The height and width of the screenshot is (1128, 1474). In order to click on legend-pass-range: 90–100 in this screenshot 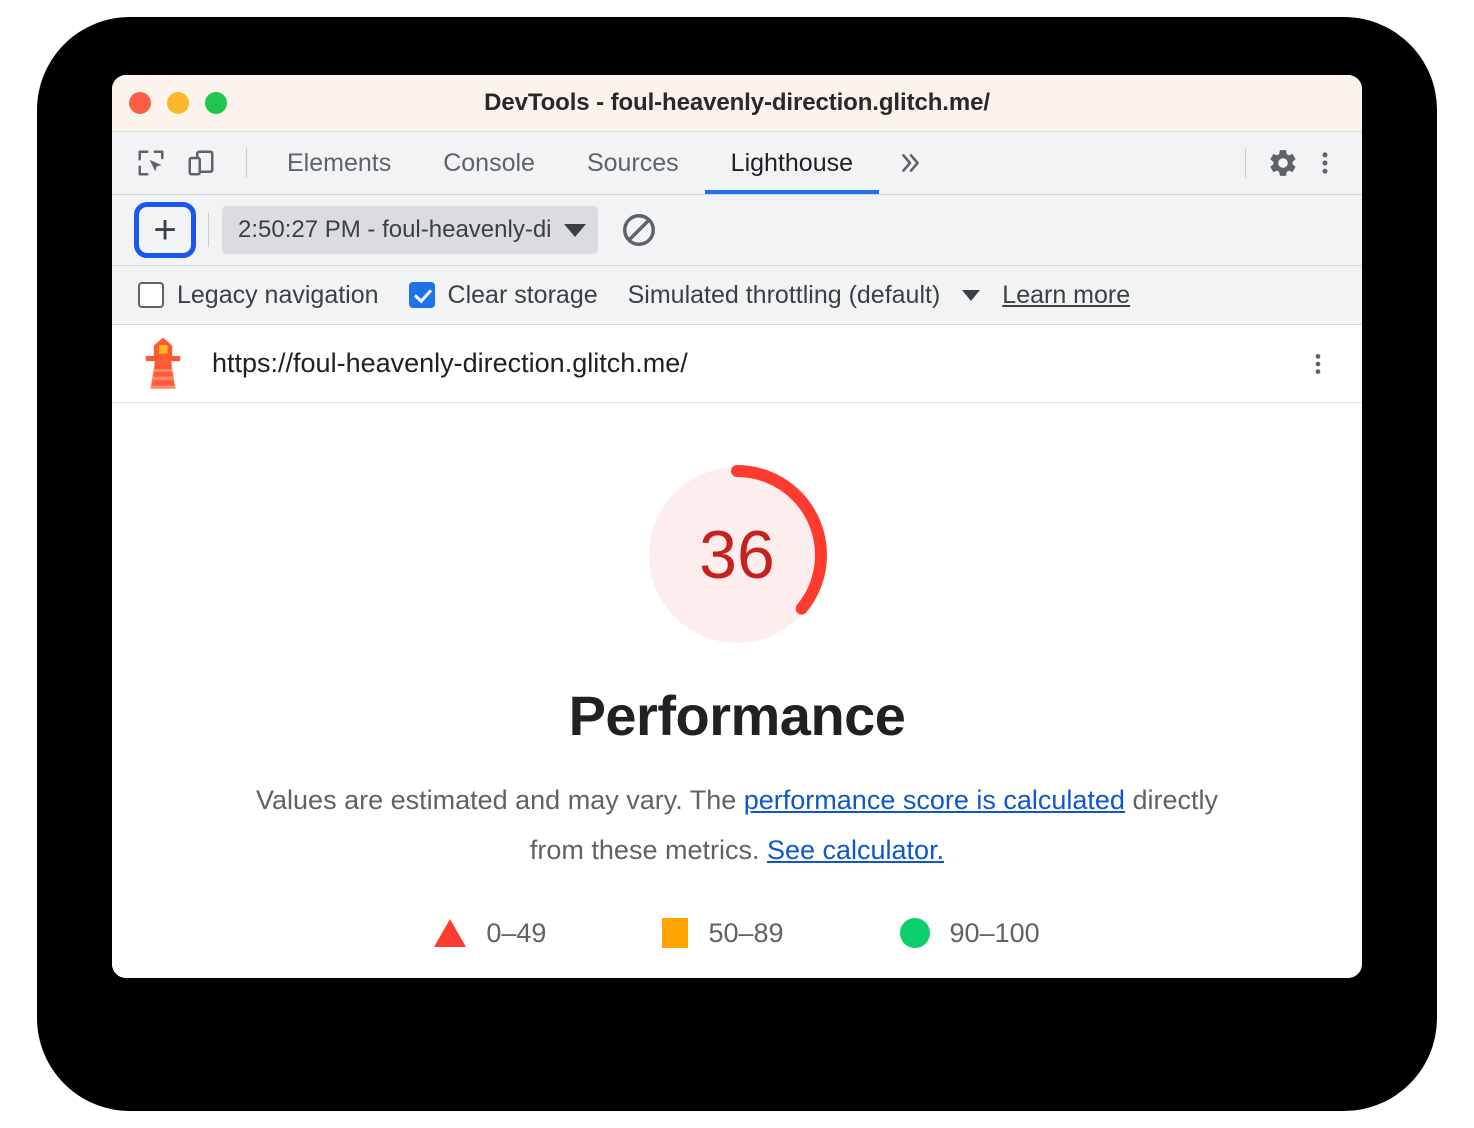, I will do `click(994, 932)`.